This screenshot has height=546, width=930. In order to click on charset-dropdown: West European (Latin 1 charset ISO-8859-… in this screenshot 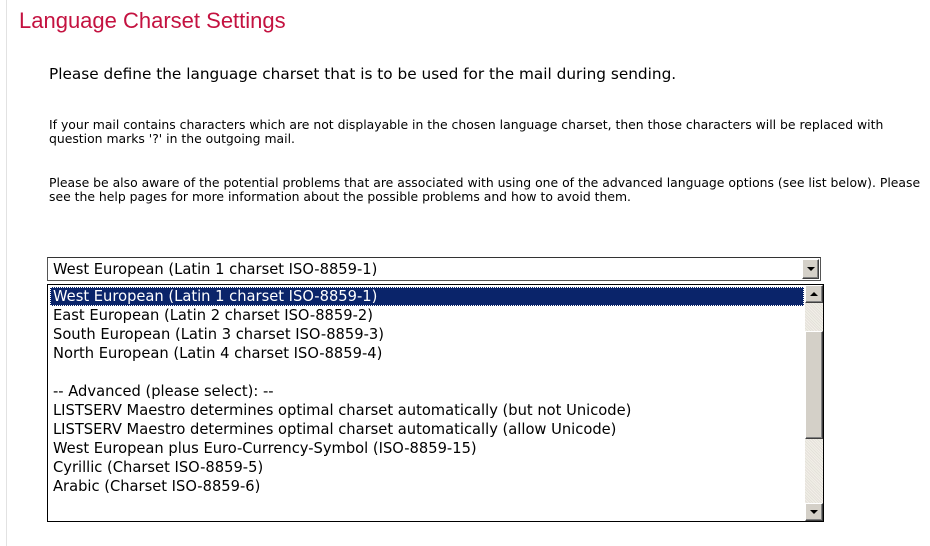, I will do `click(434, 269)`.